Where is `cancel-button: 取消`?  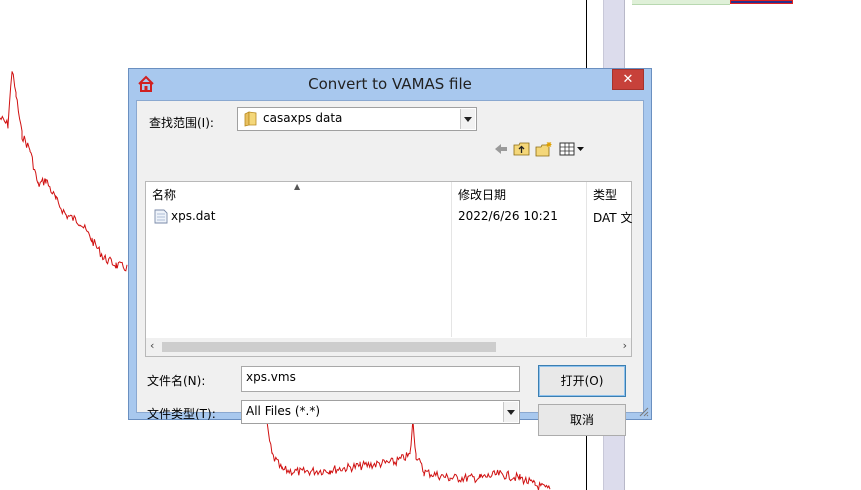
cancel-button: 取消 is located at coordinates (582, 420).